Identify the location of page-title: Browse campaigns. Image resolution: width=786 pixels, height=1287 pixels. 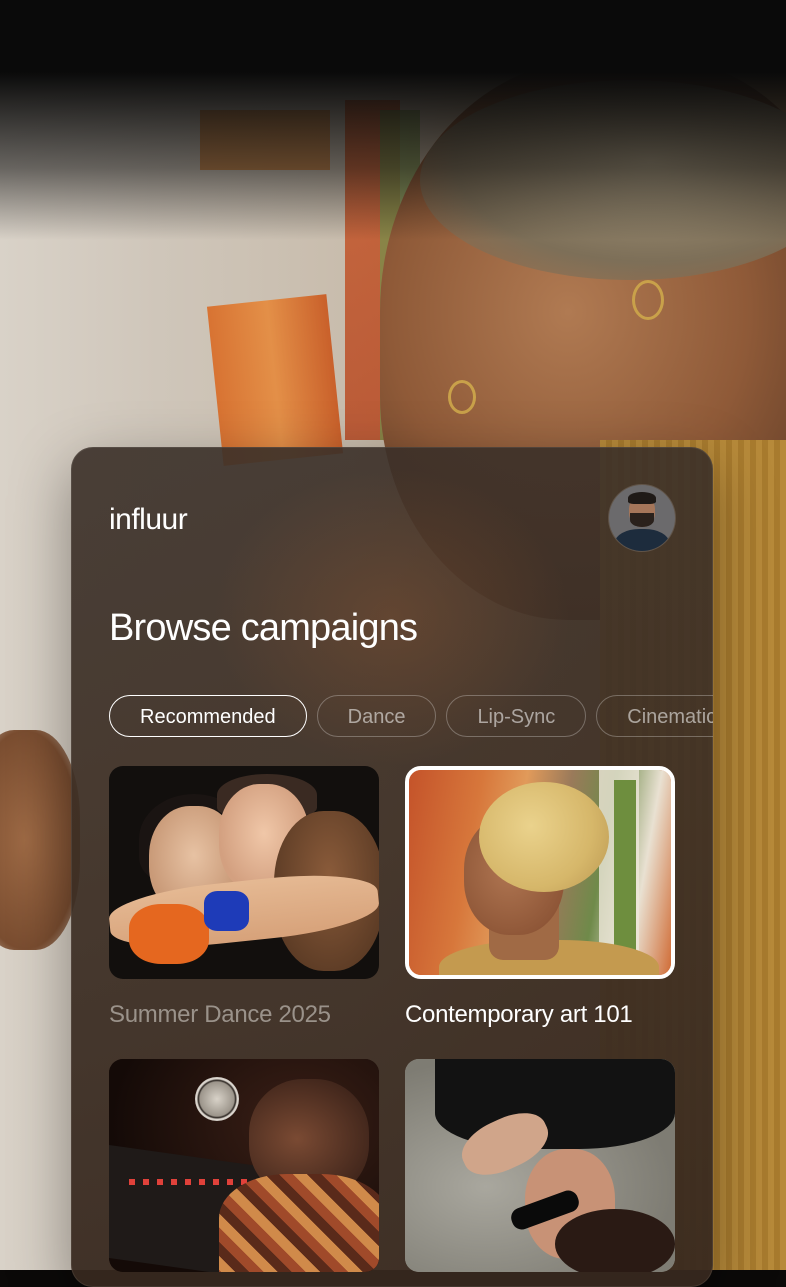
(263, 628).